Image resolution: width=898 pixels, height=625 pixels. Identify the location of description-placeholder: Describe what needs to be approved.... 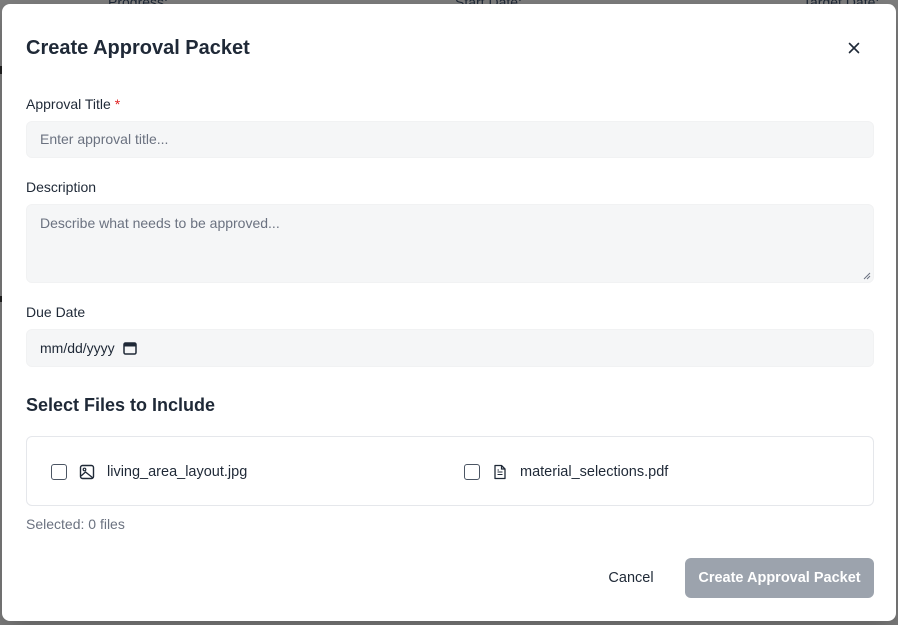
(160, 223).